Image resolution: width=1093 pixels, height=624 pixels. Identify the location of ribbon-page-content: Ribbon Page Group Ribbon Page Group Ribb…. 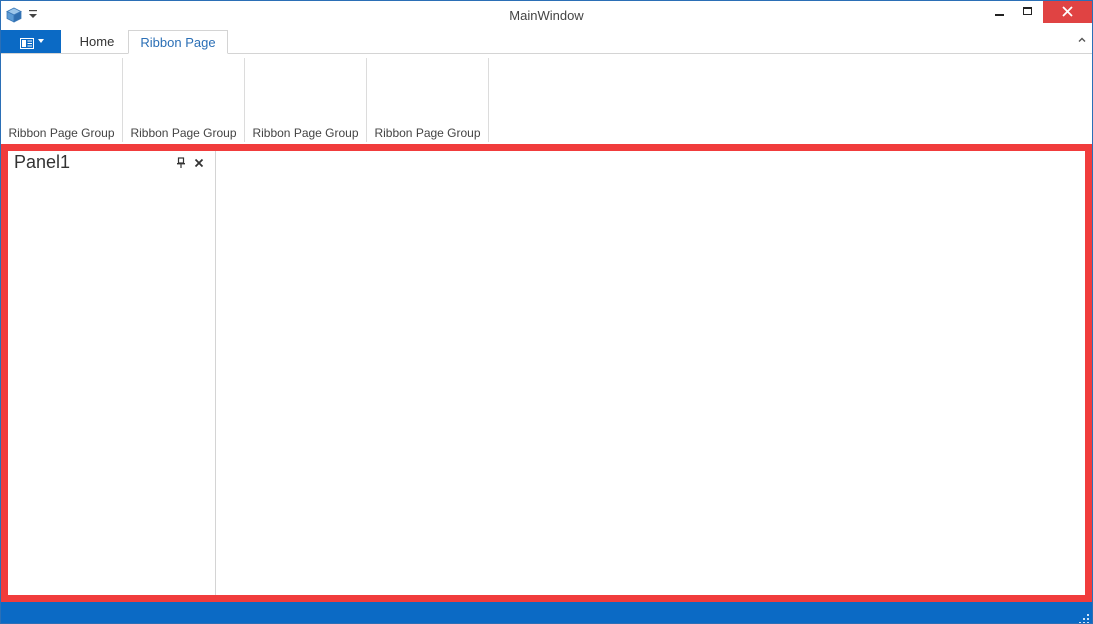
(546, 98).